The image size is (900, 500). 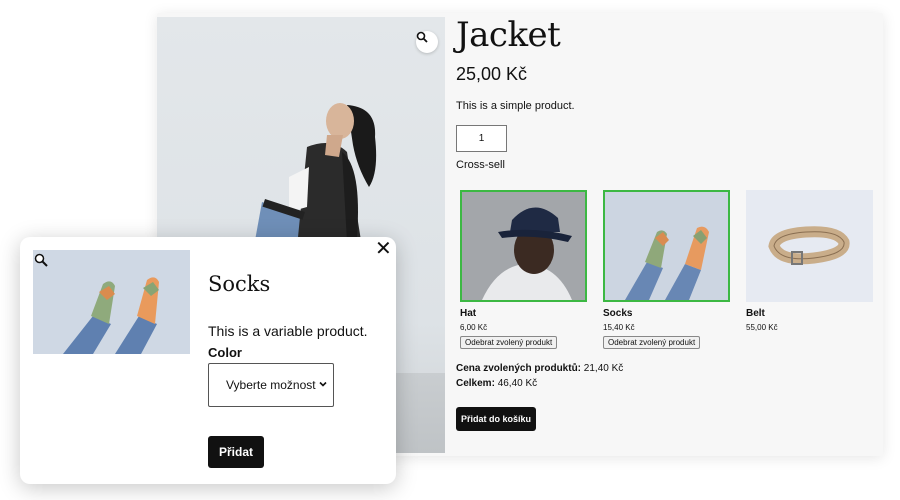 I want to click on add-to-cart-button: Přidat do košíku, so click(x=496, y=419).